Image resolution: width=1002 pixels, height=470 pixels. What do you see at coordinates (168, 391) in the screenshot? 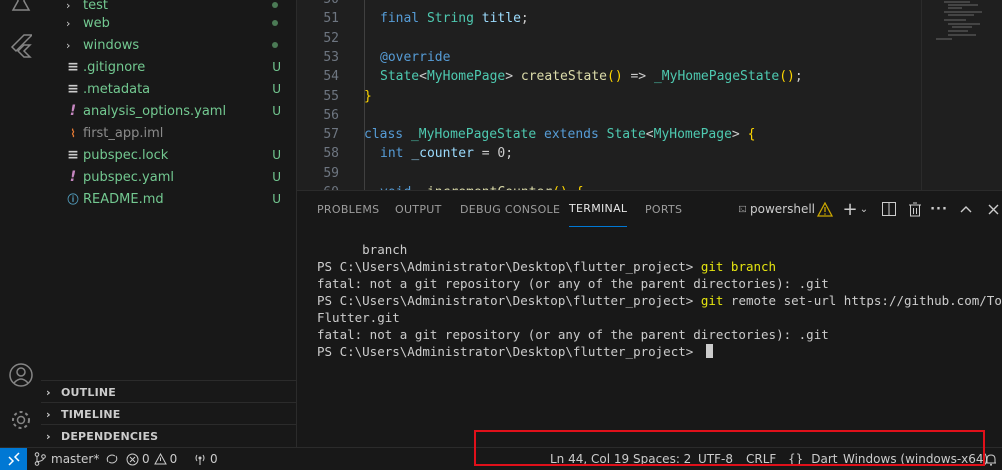
I see `outline-section: › OUTLINE` at bounding box center [168, 391].